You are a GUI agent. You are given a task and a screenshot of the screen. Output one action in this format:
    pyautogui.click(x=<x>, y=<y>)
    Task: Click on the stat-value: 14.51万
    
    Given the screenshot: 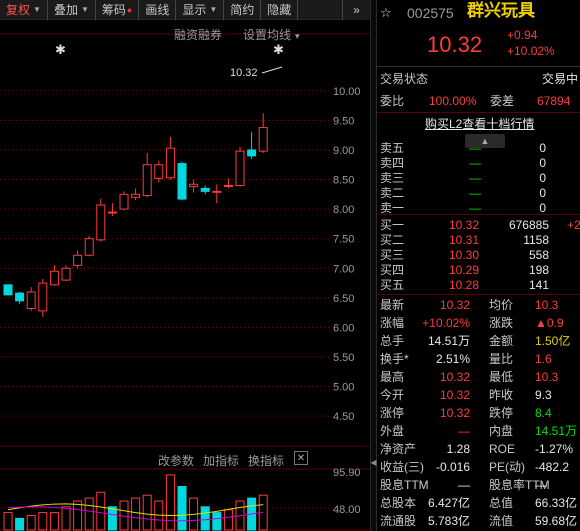 What is the action you would take?
    pyautogui.click(x=448, y=341)
    